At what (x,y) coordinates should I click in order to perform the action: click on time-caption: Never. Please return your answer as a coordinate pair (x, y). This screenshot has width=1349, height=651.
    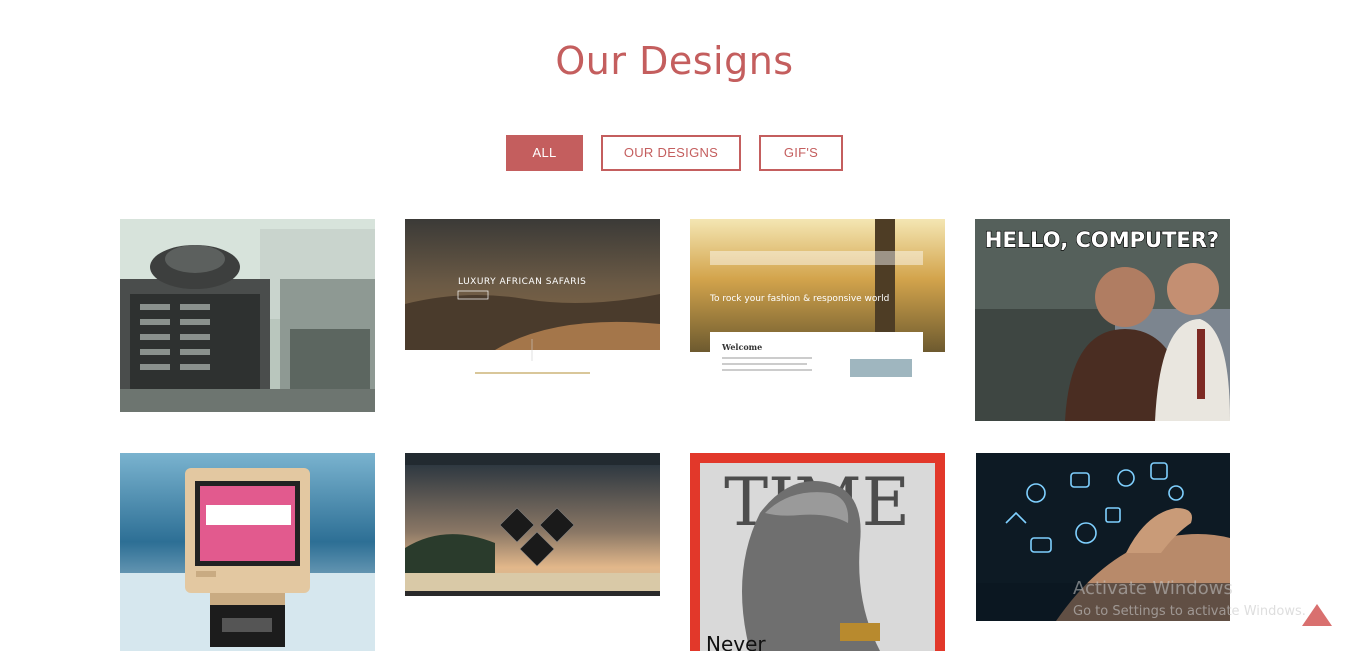
    Looking at the image, I should click on (736, 641).